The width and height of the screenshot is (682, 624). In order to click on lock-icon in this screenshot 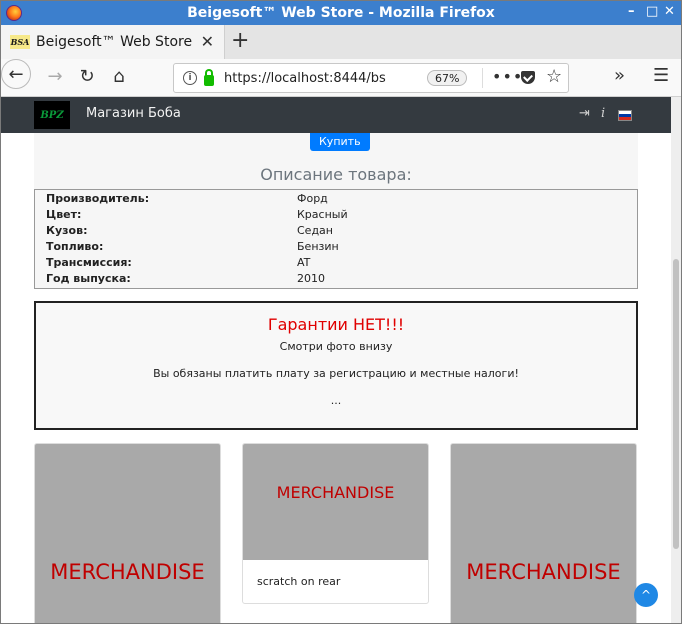, I will do `click(209, 77)`.